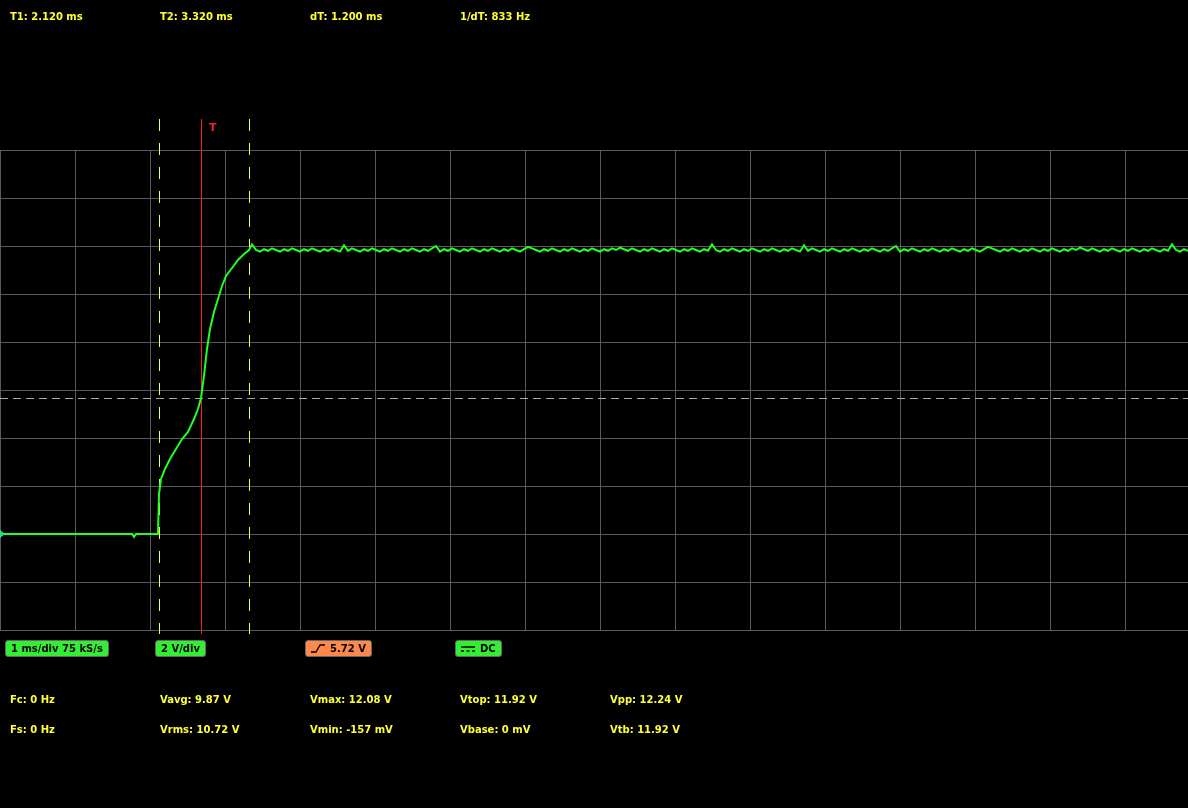 The width and height of the screenshot is (1188, 808). I want to click on measurement-readout: Vtb: 11.92 V, so click(645, 729).